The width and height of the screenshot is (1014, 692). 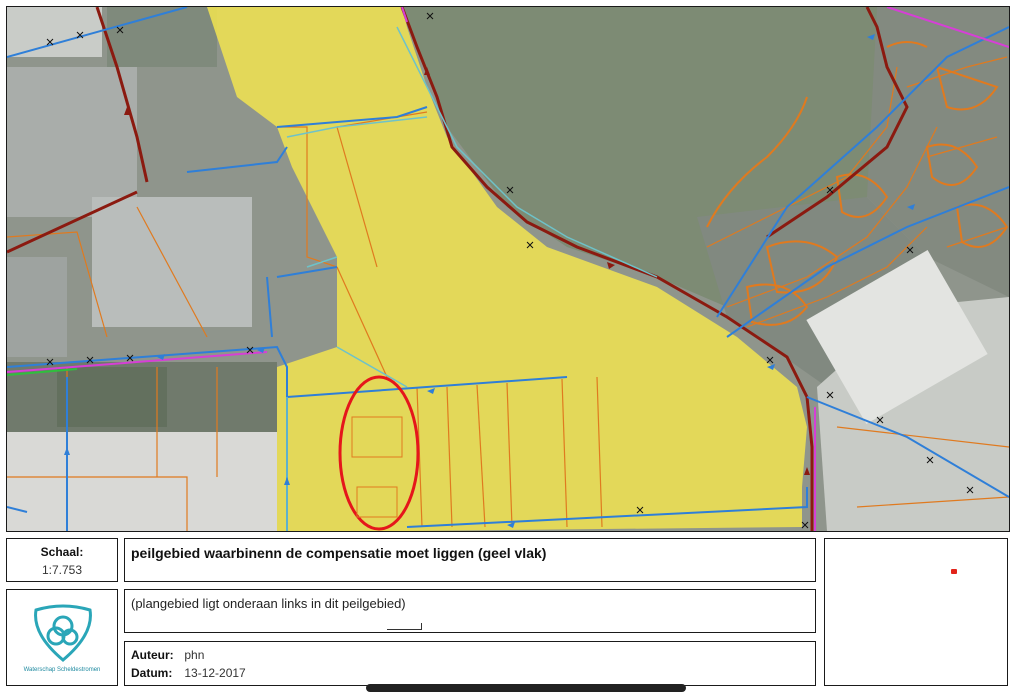 I want to click on locator-box, so click(x=916, y=612).